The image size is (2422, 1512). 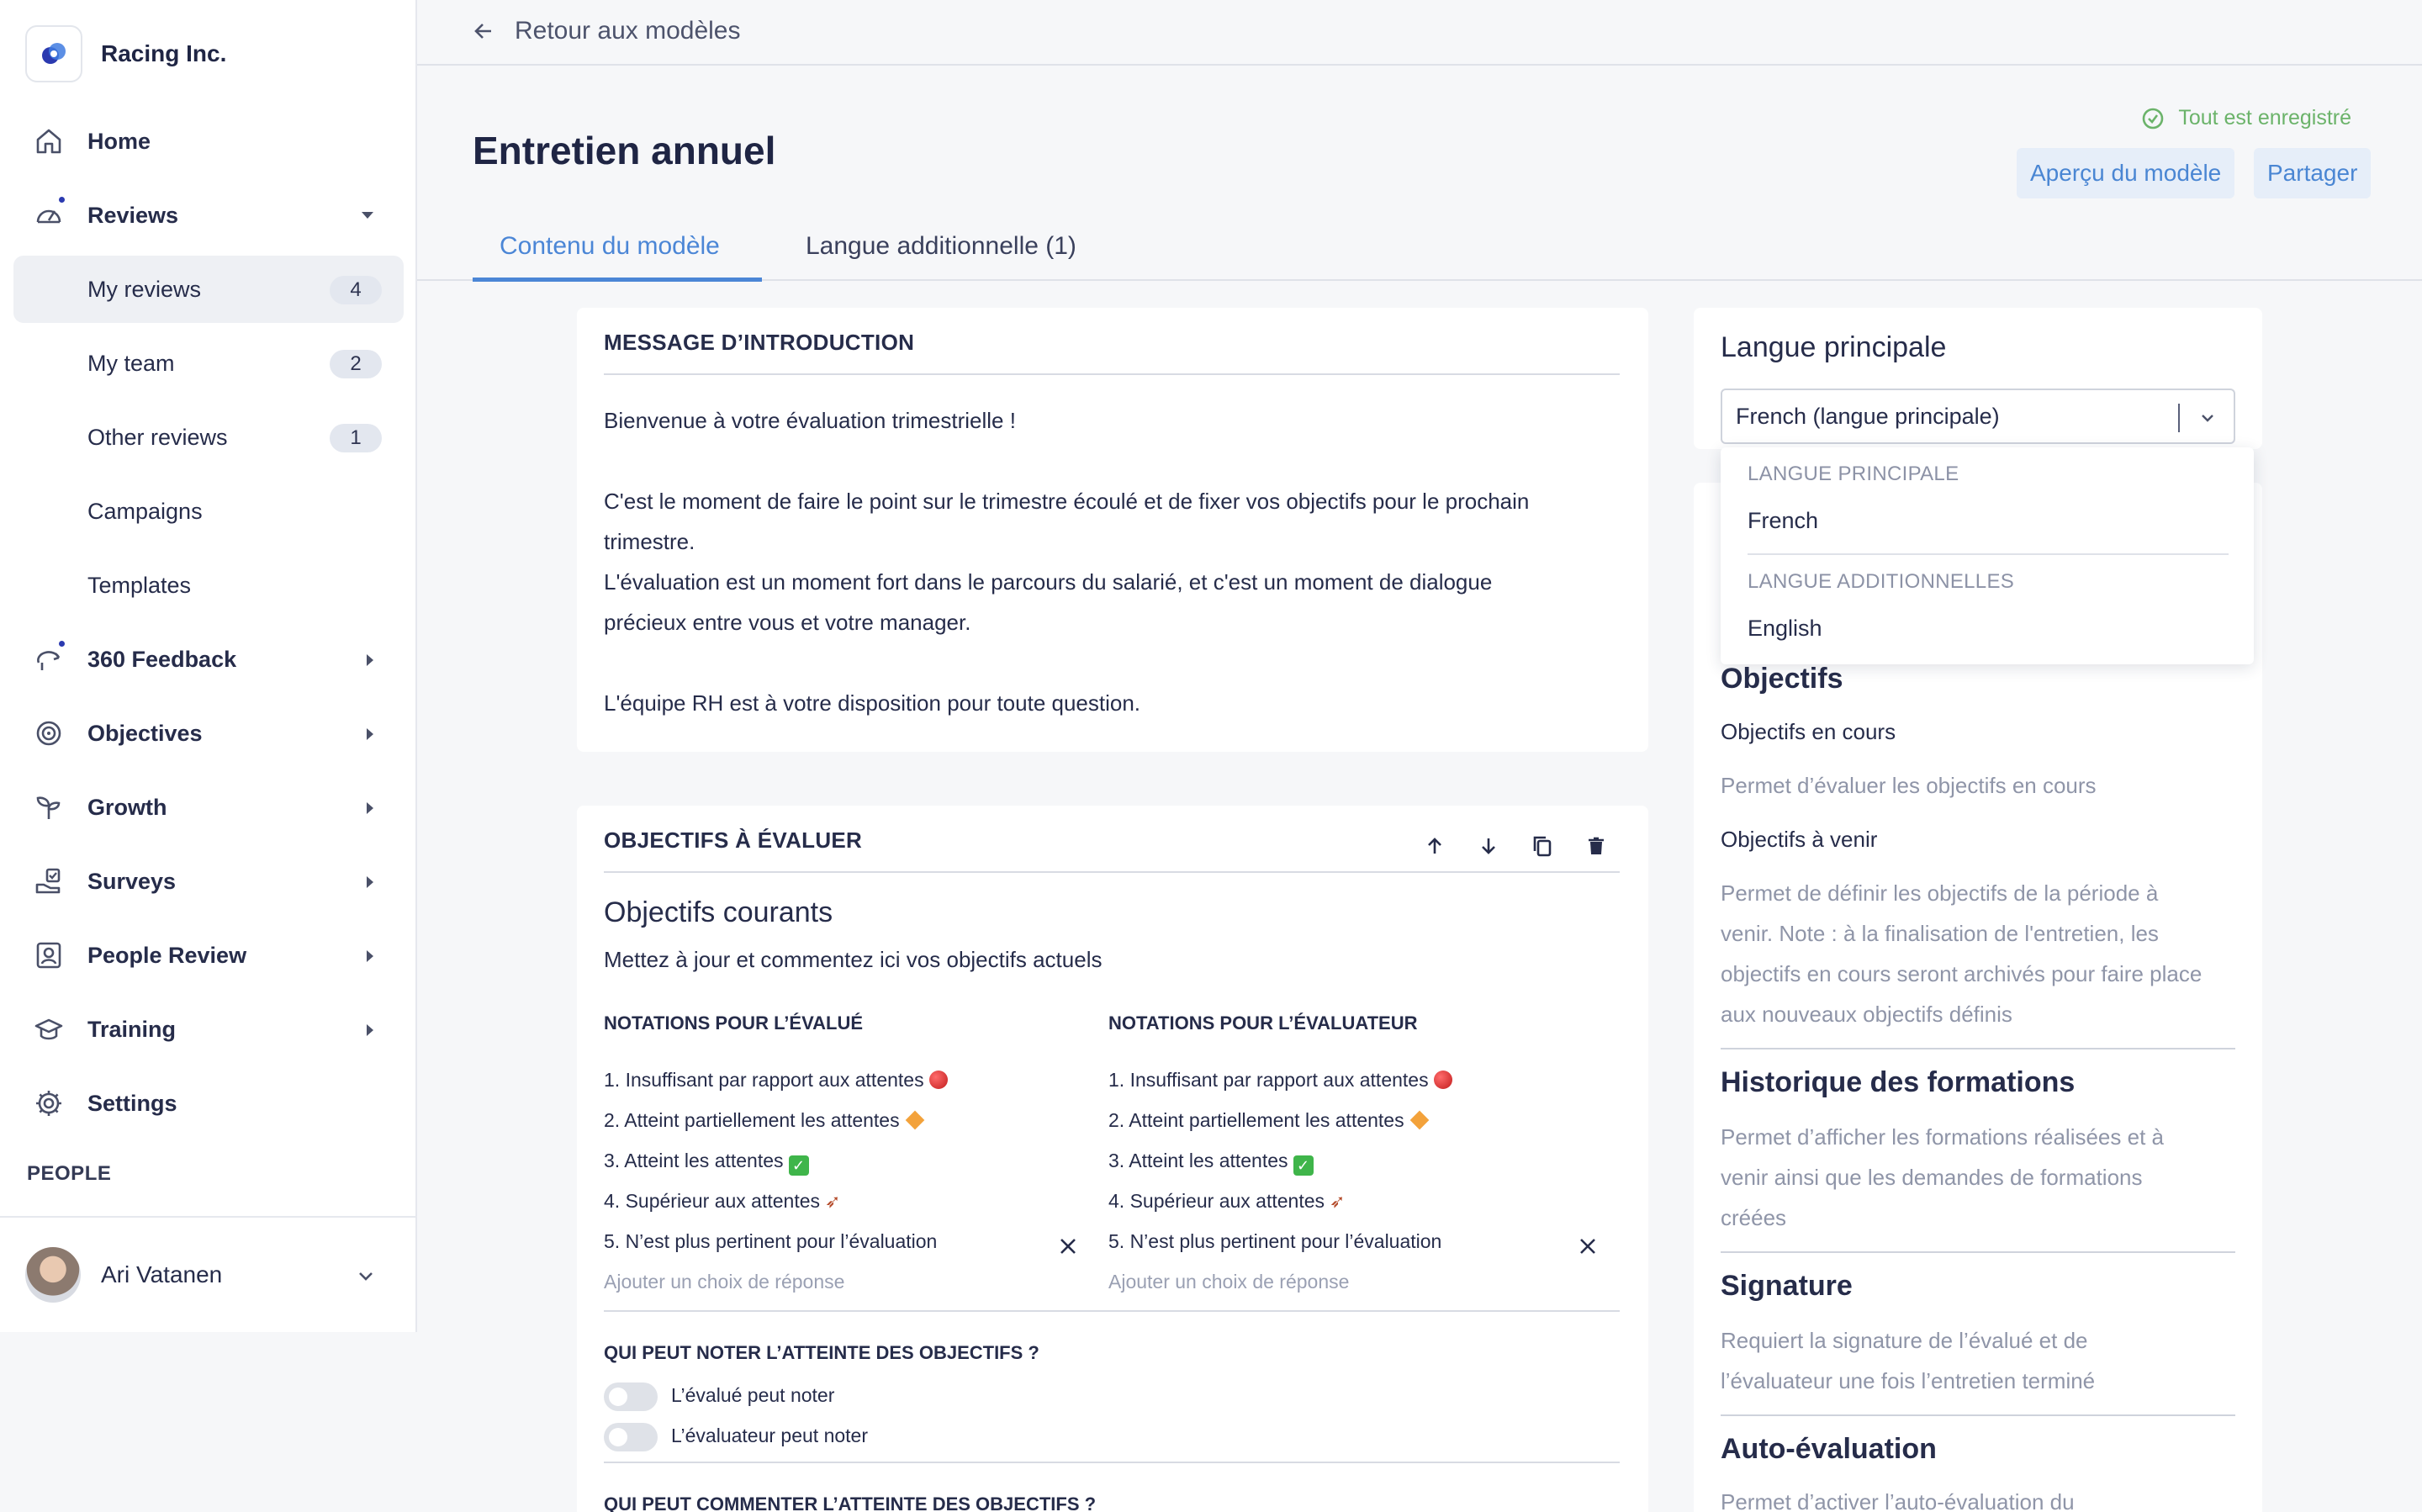 What do you see at coordinates (1256, 1120) in the screenshot?
I see `rating-option-label: 2. Atteint partiellement les attentes` at bounding box center [1256, 1120].